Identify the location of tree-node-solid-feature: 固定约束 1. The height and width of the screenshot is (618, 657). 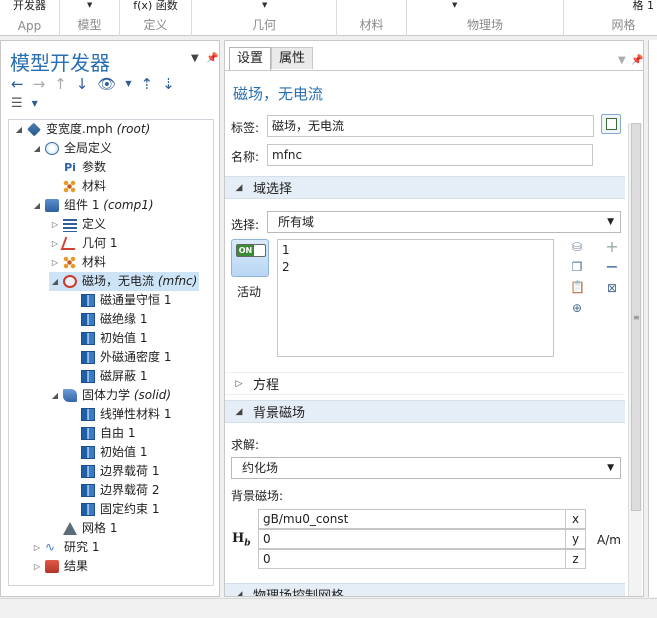
(113, 509).